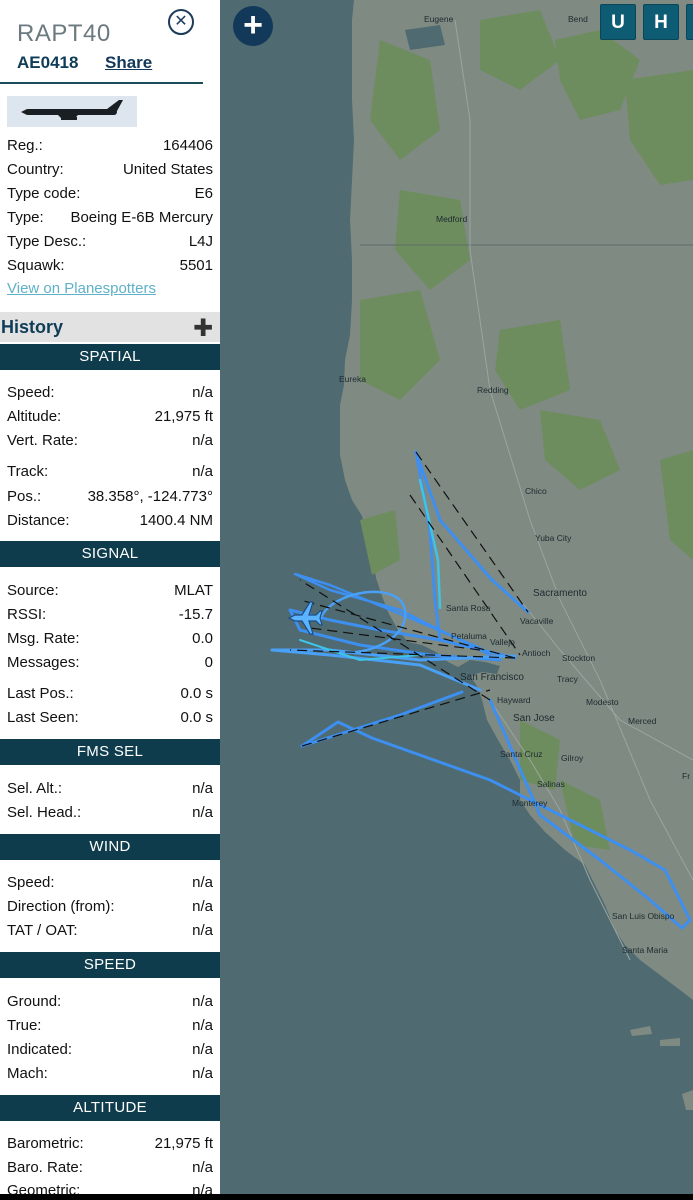 Image resolution: width=693 pixels, height=1200 pixels. Describe the element at coordinates (25, 145) in the screenshot. I see `detail-label: Reg.:` at that location.